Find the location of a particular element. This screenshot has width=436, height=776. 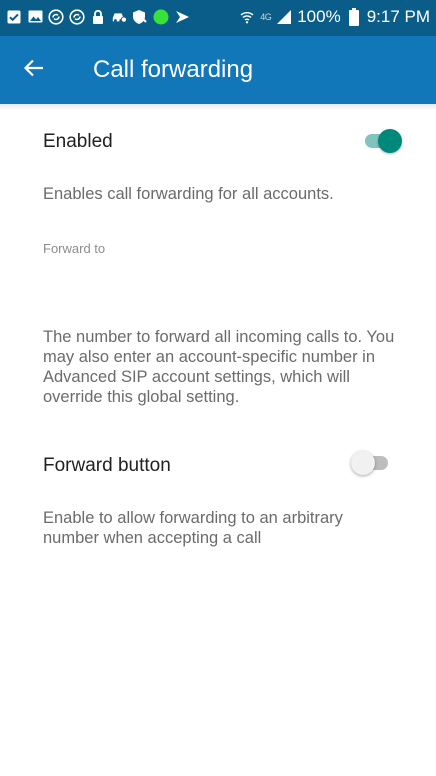

app-bar: Call forwarding is located at coordinates (218, 70).